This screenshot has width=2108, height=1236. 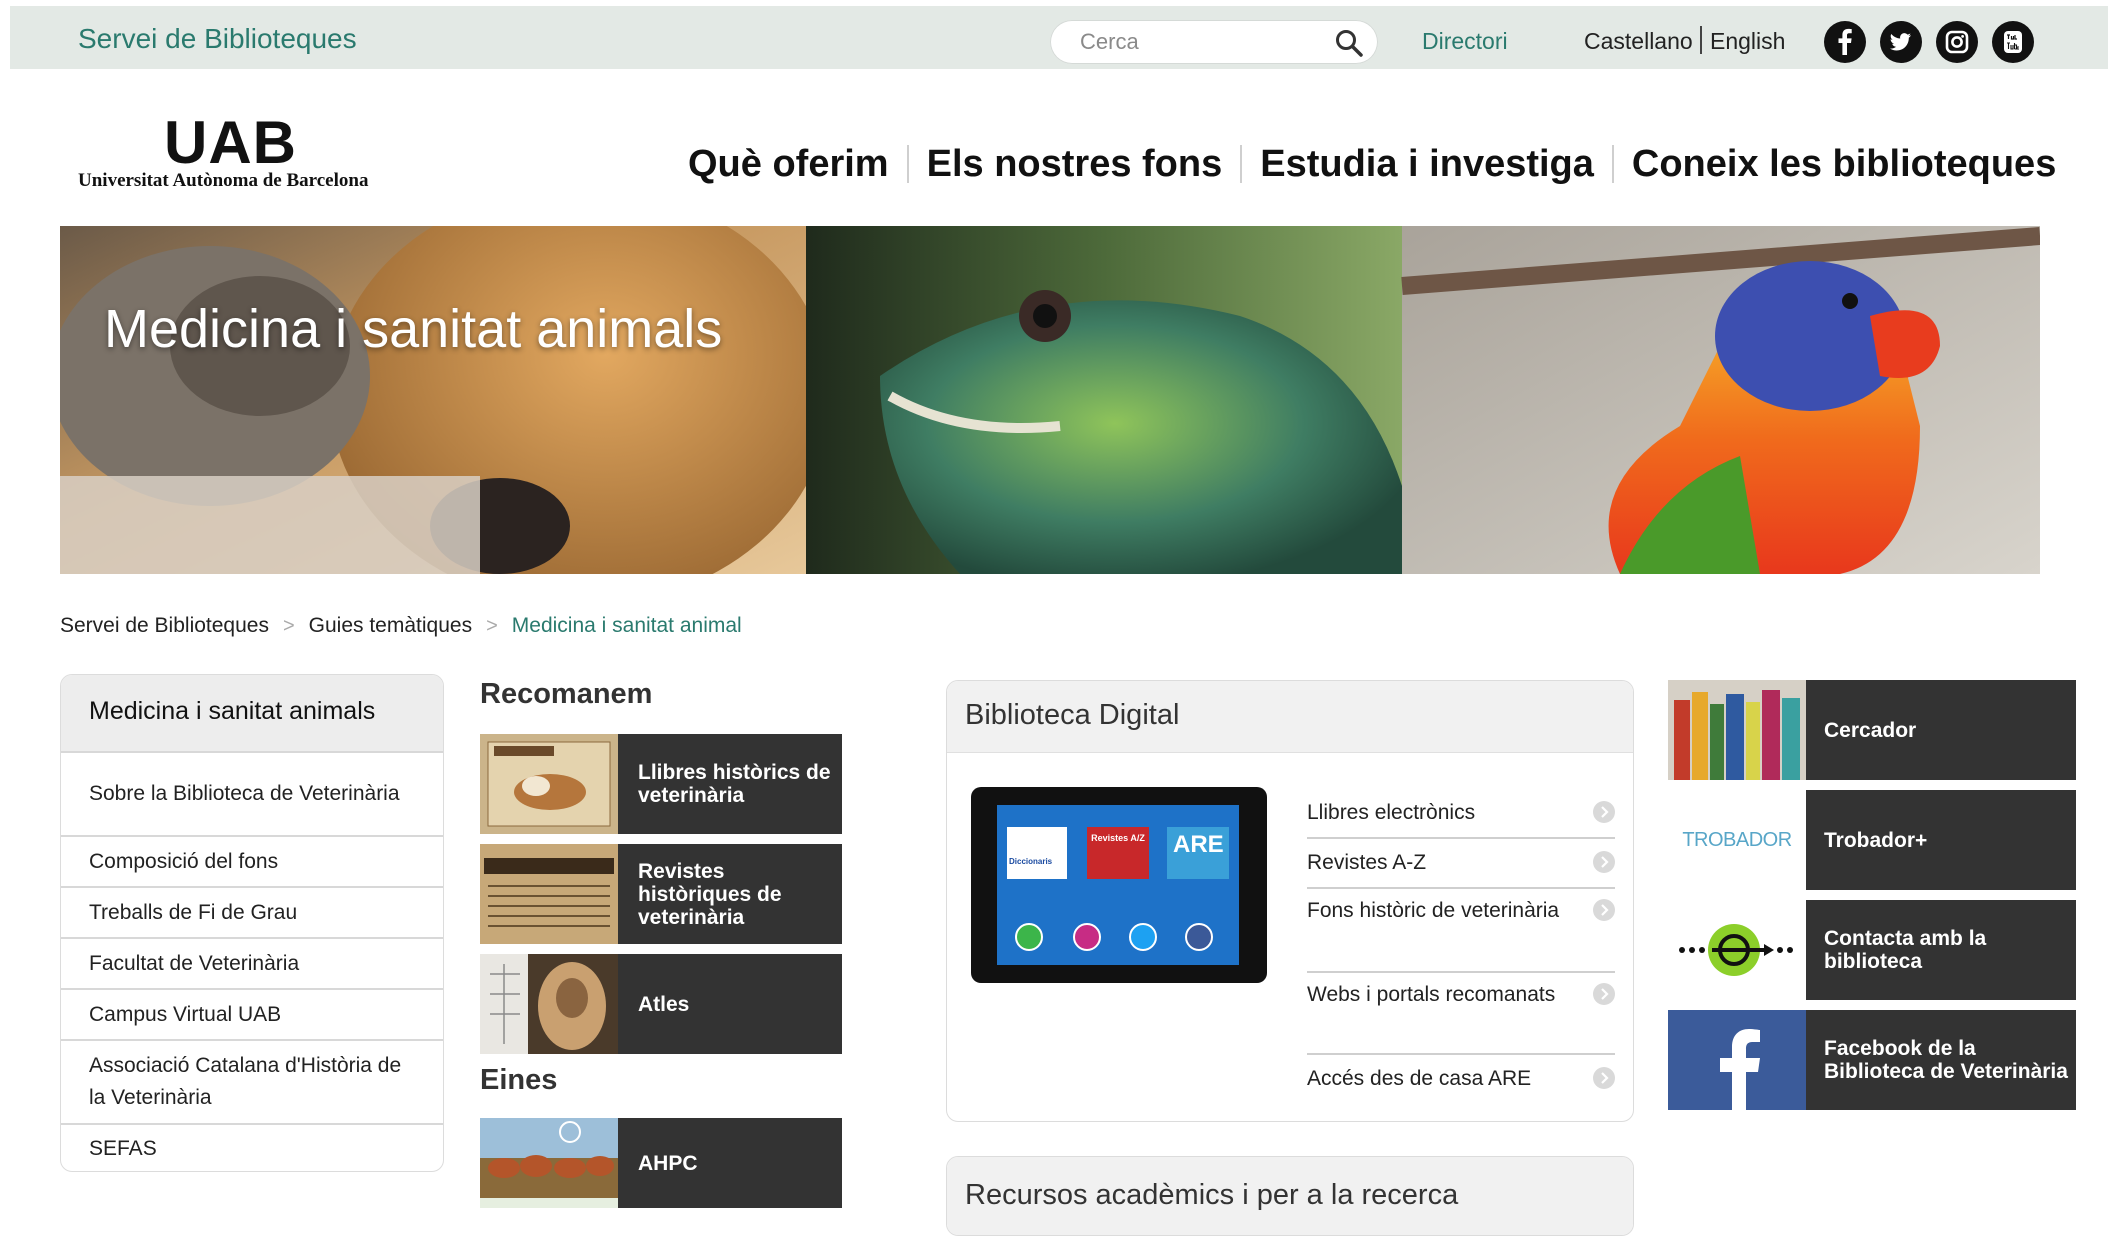 What do you see at coordinates (1433, 910) in the screenshot?
I see `dl-link-label: Fons històric de veterinària` at bounding box center [1433, 910].